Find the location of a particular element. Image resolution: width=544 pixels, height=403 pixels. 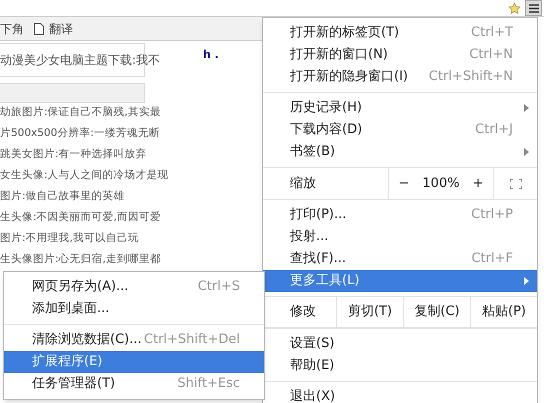

edit-button: 粘贴(P) is located at coordinates (503, 312).